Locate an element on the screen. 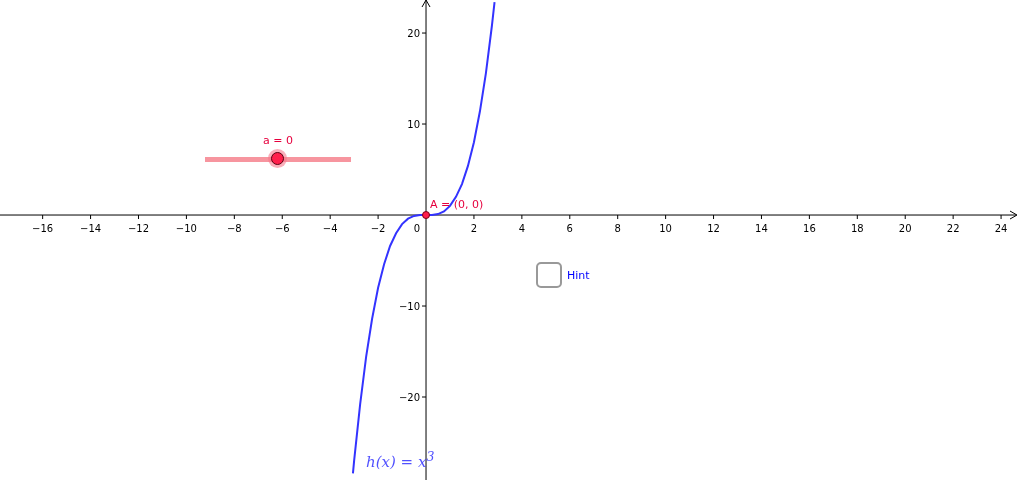 The image size is (1020, 480). y-tick-label: 10 is located at coordinates (413, 125).